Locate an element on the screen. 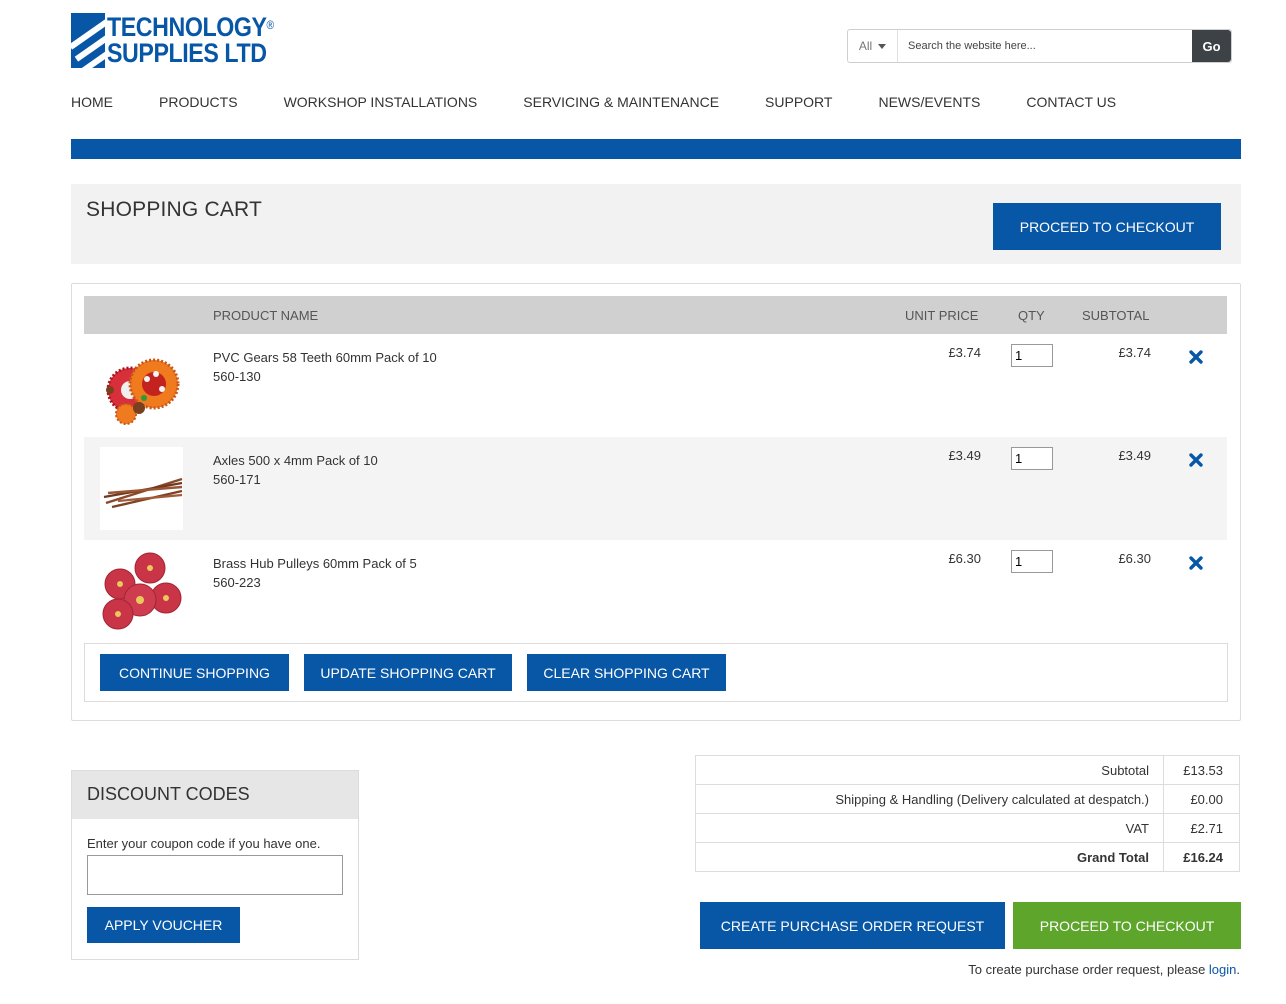 This screenshot has width=1286, height=1004. logo-wordmark: TECHNOLOGY® SUPPLIES LTD is located at coordinates (191, 41).